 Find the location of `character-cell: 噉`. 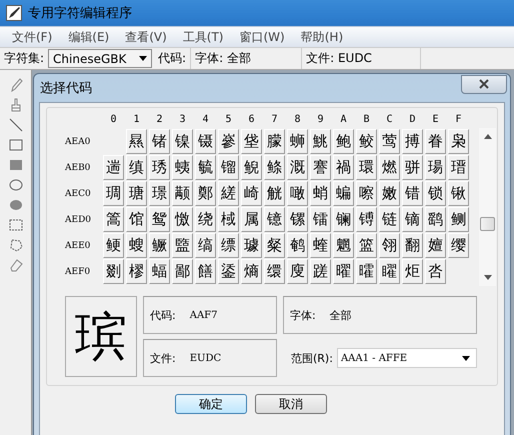

character-cell: 噉 is located at coordinates (297, 193).